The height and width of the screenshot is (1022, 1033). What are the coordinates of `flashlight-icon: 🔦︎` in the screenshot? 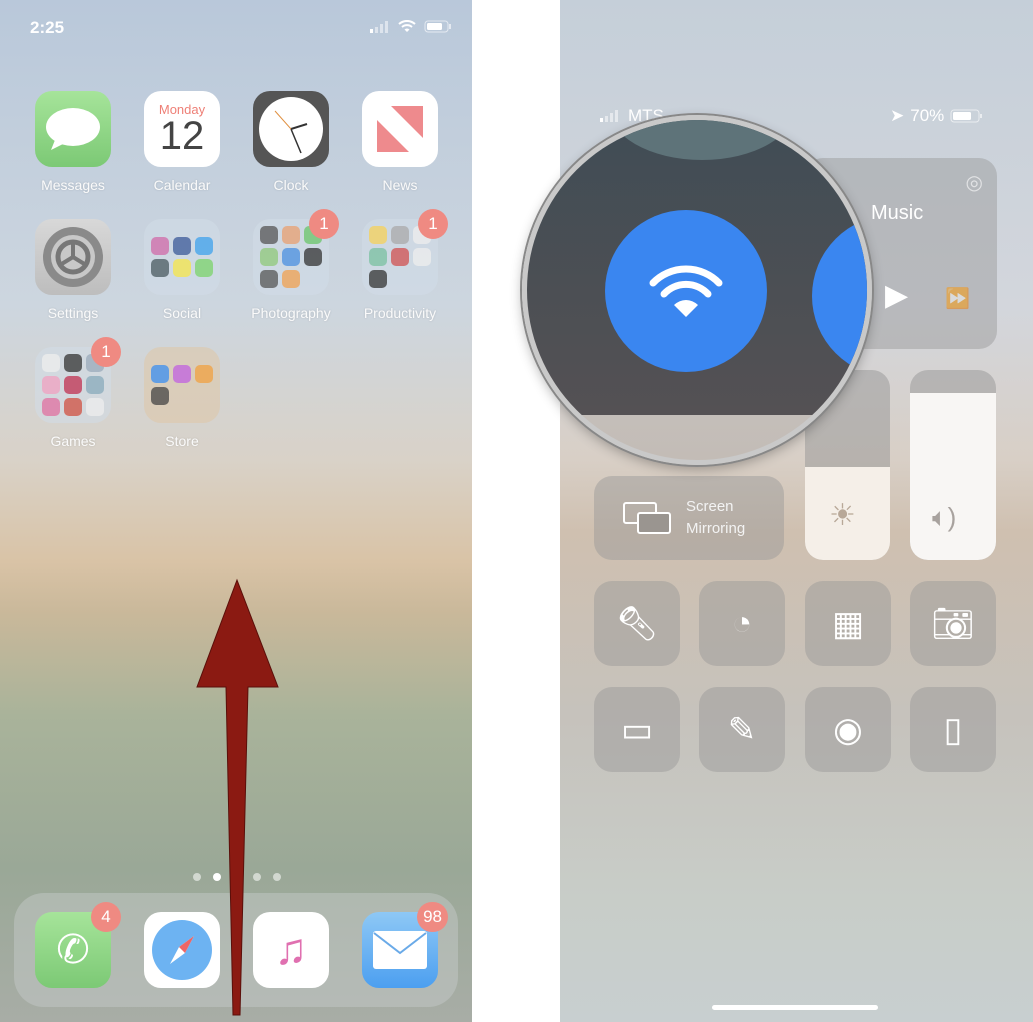 It's located at (637, 623).